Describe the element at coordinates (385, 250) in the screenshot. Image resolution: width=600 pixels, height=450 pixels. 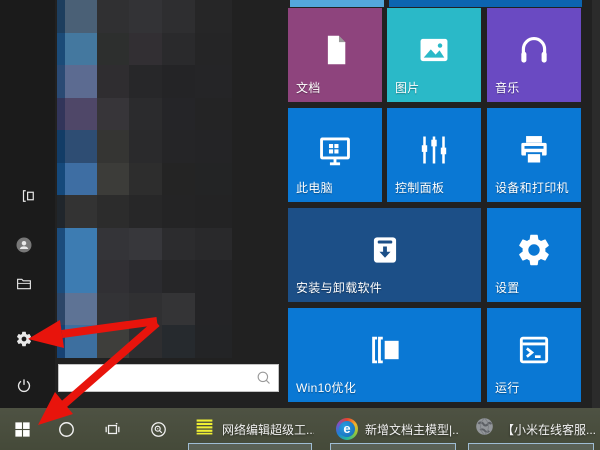
I see `install-box-icon` at that location.